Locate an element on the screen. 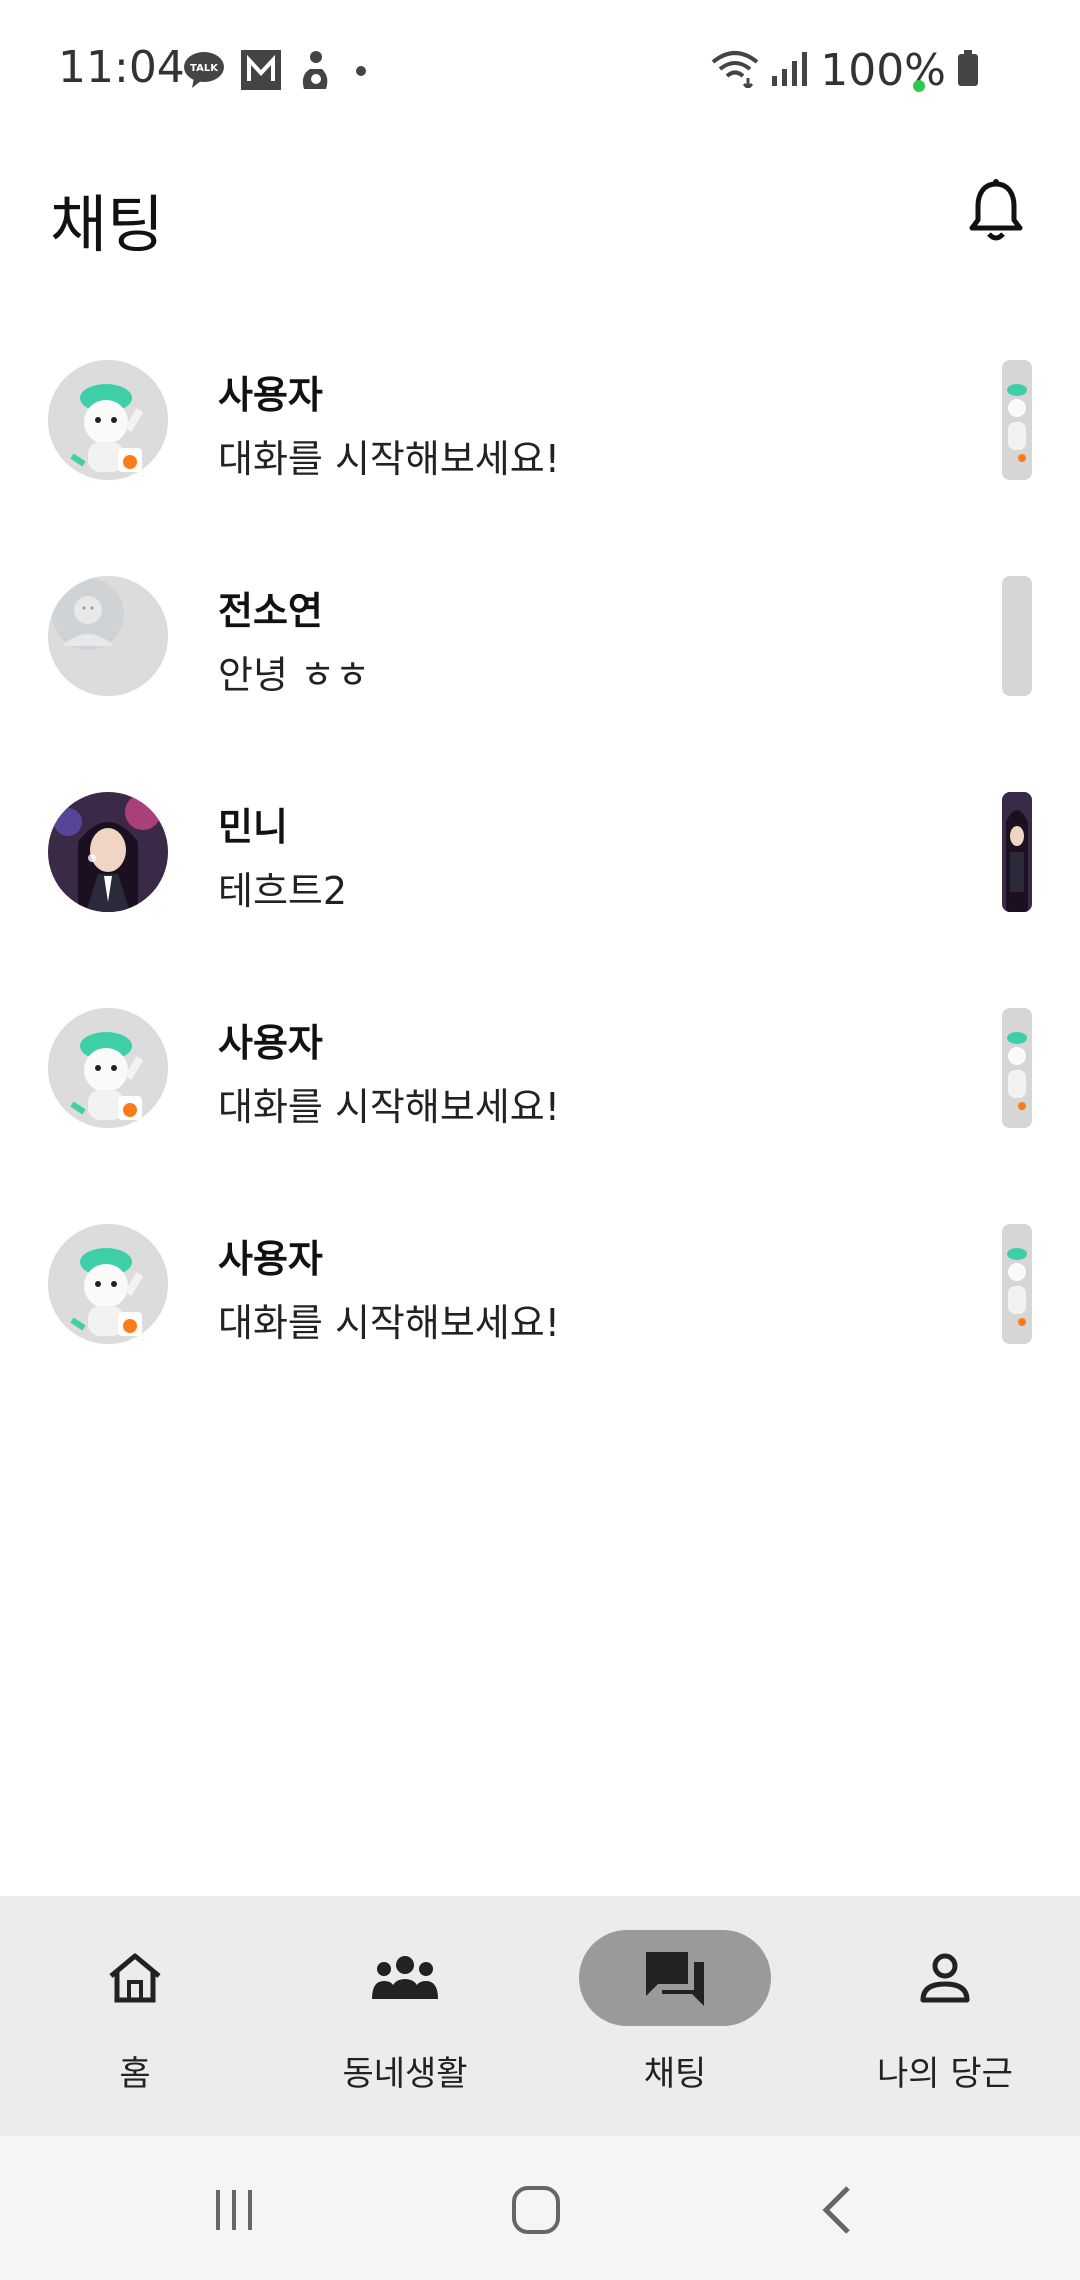 Image resolution: width=1080 pixels, height=2280 pixels. status-bar: 11:04 TALK 100% is located at coordinates (540, 70).